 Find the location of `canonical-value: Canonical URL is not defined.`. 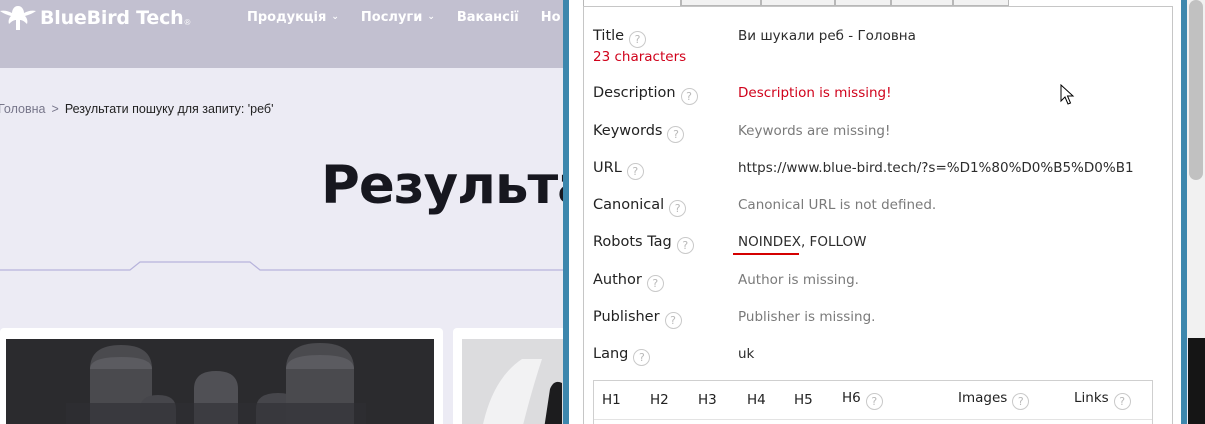

canonical-value: Canonical URL is not defined. is located at coordinates (837, 205).